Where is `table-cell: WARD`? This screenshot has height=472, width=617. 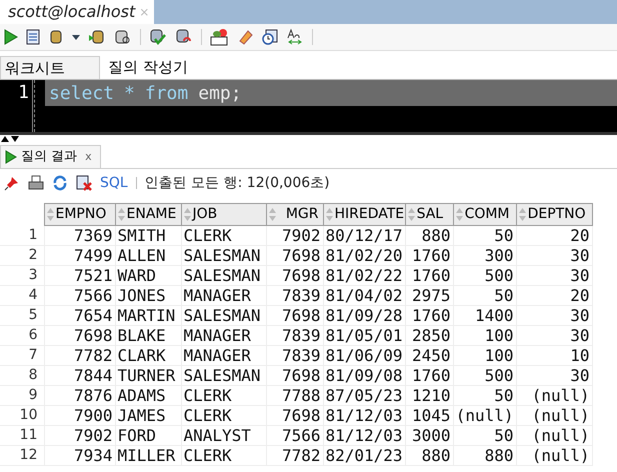 table-cell: WARD is located at coordinates (148, 276).